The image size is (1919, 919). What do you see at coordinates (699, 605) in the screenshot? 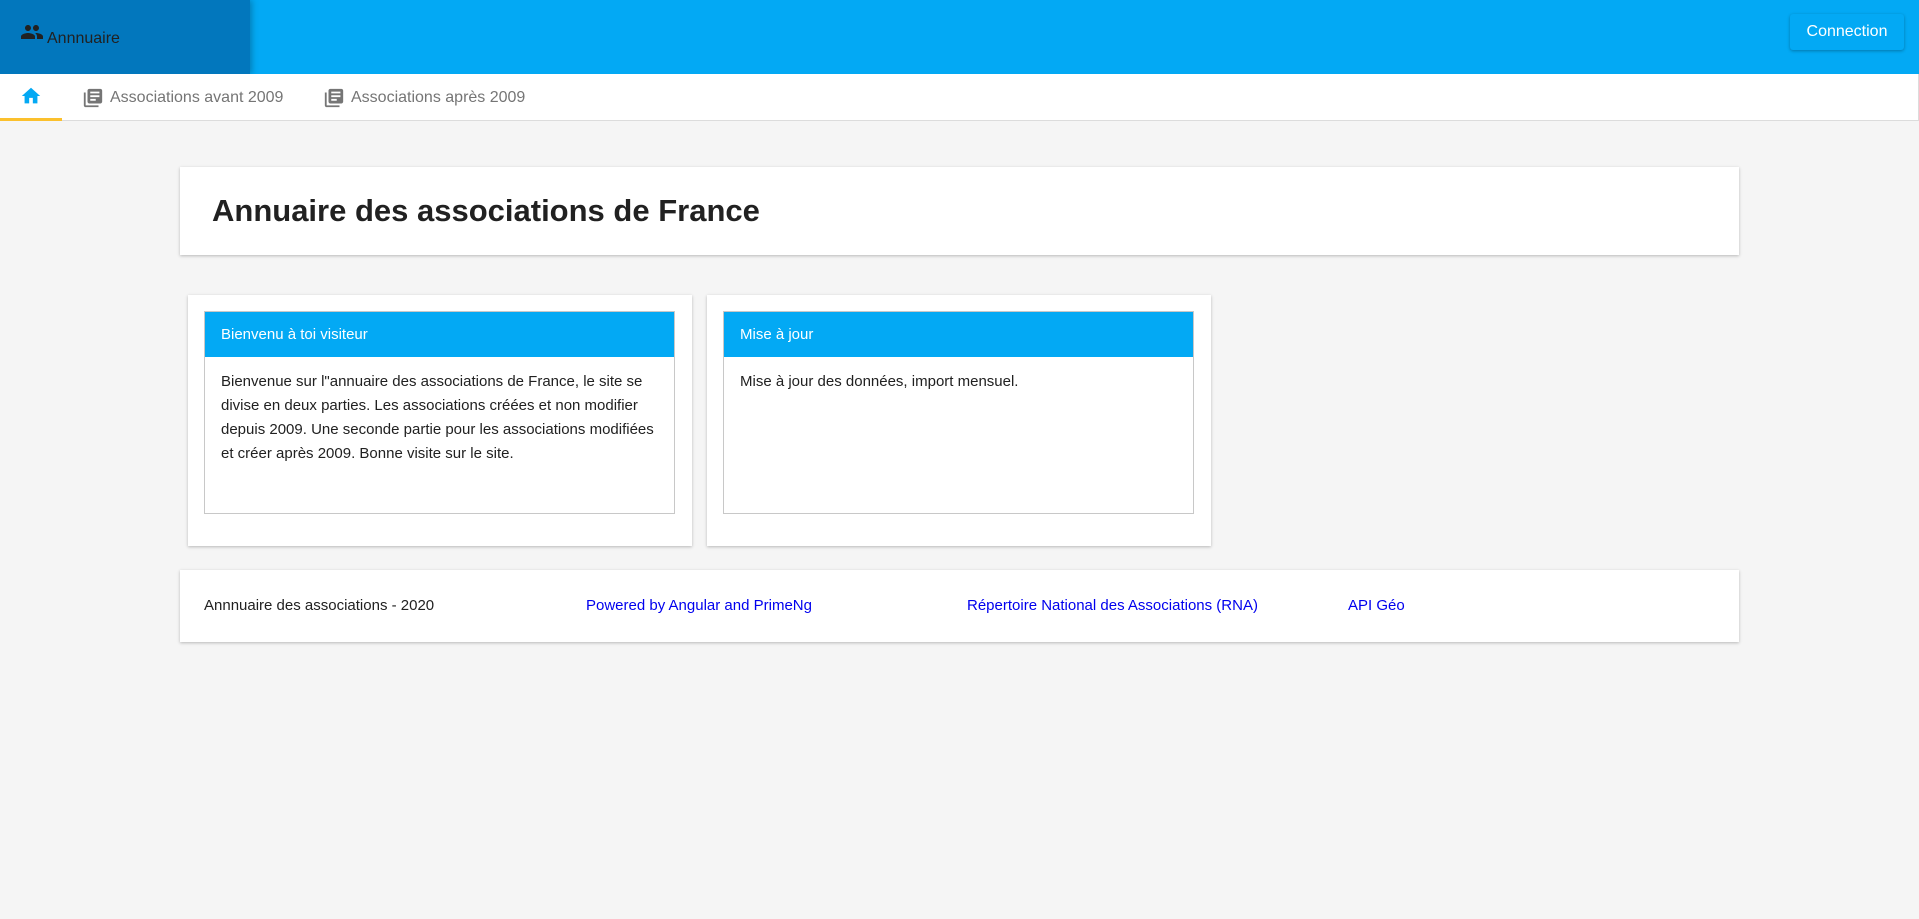
I see `footer-link-angular-primeng: Powered by Angular and PrimeNg` at bounding box center [699, 605].